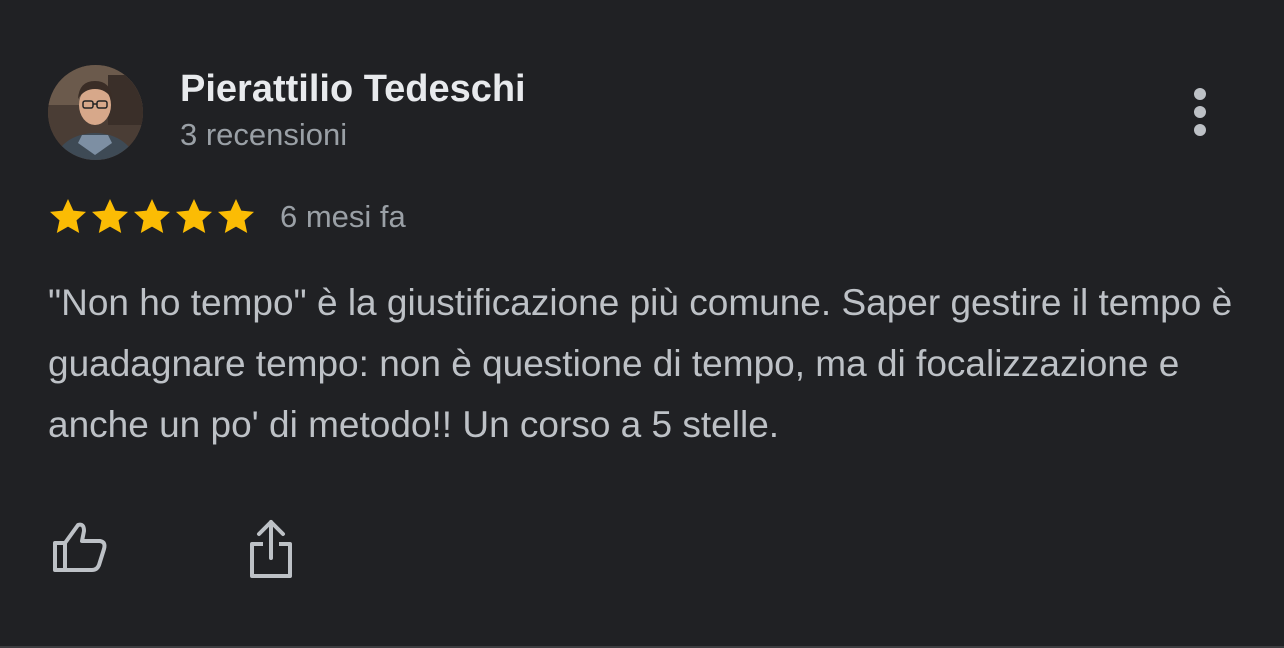 This screenshot has width=1284, height=648. I want to click on share-icon, so click(271, 549).